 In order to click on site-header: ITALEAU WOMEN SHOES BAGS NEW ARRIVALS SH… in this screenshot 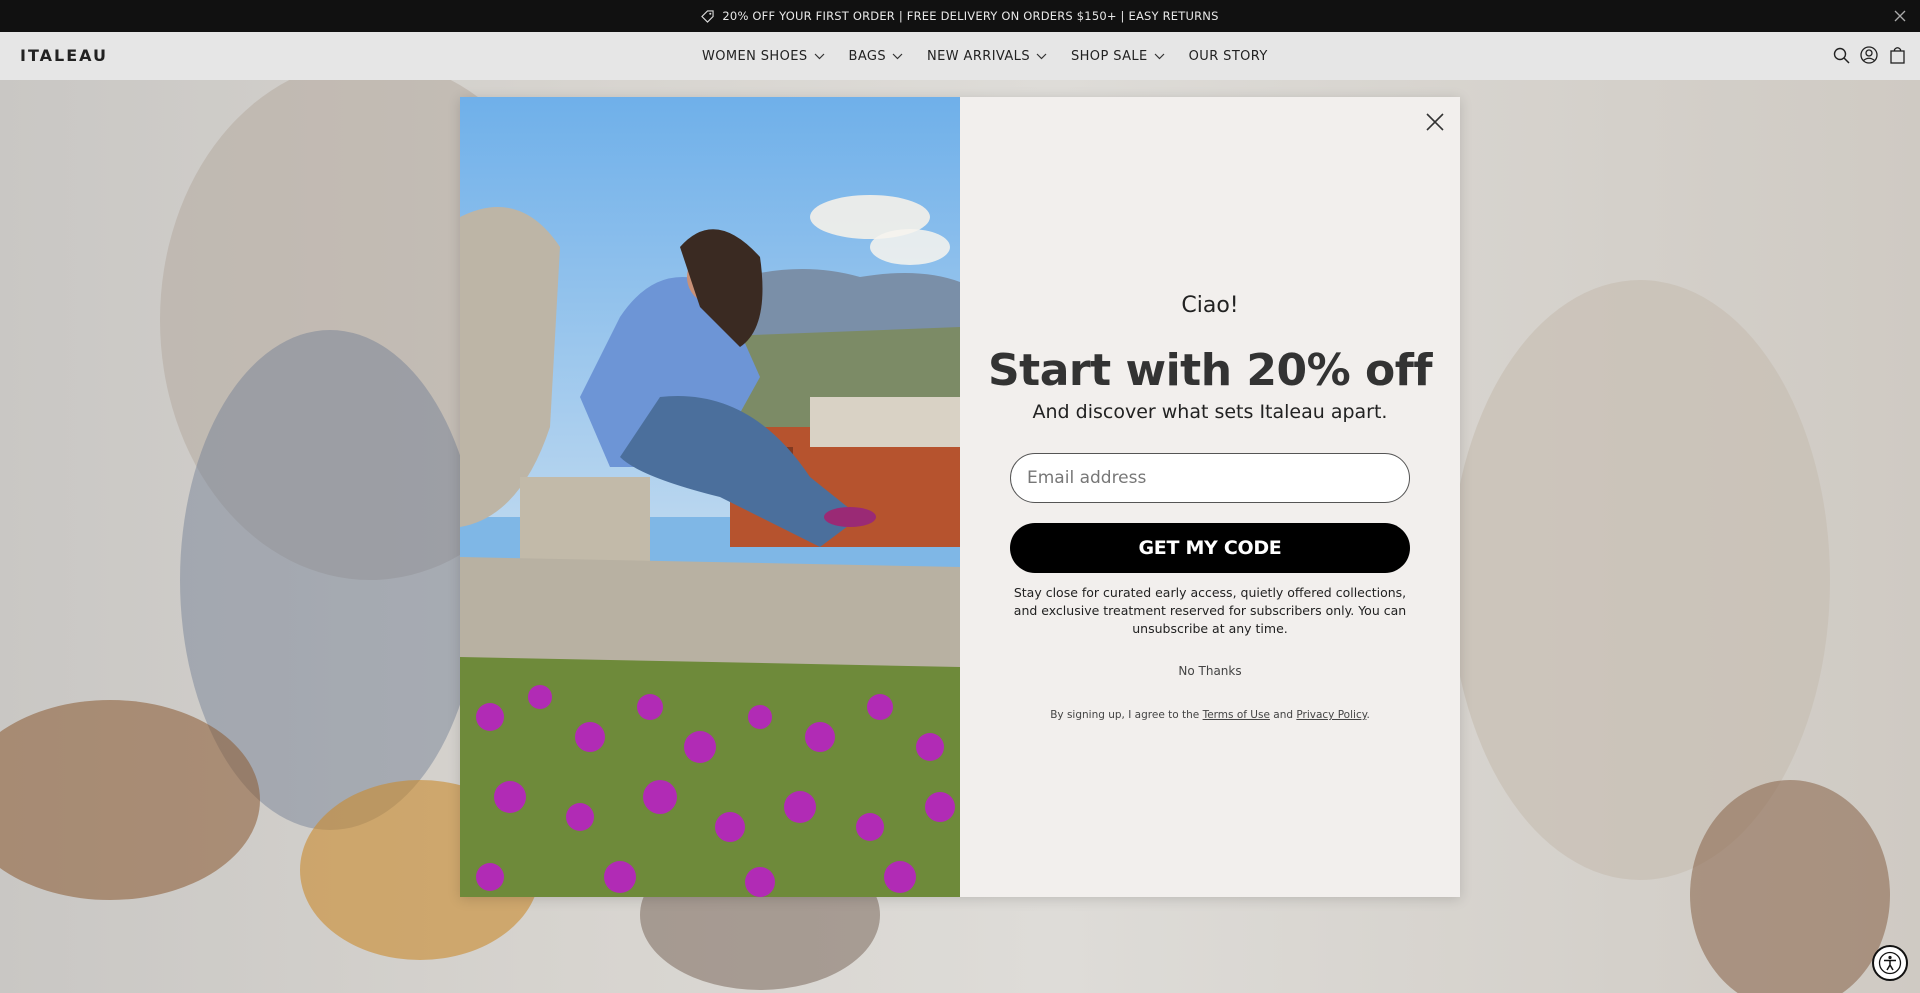, I will do `click(960, 56)`.